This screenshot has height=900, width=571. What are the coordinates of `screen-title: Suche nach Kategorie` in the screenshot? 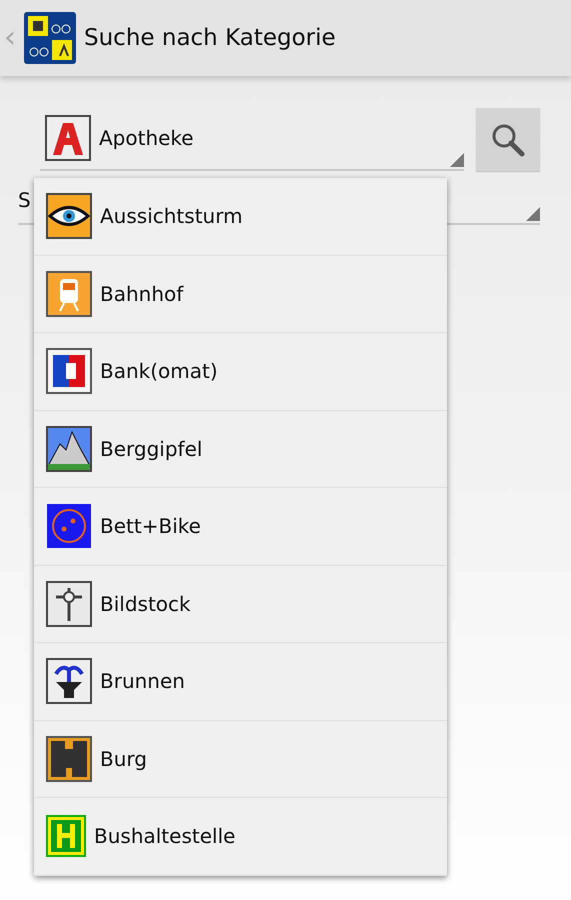 It's located at (210, 38).